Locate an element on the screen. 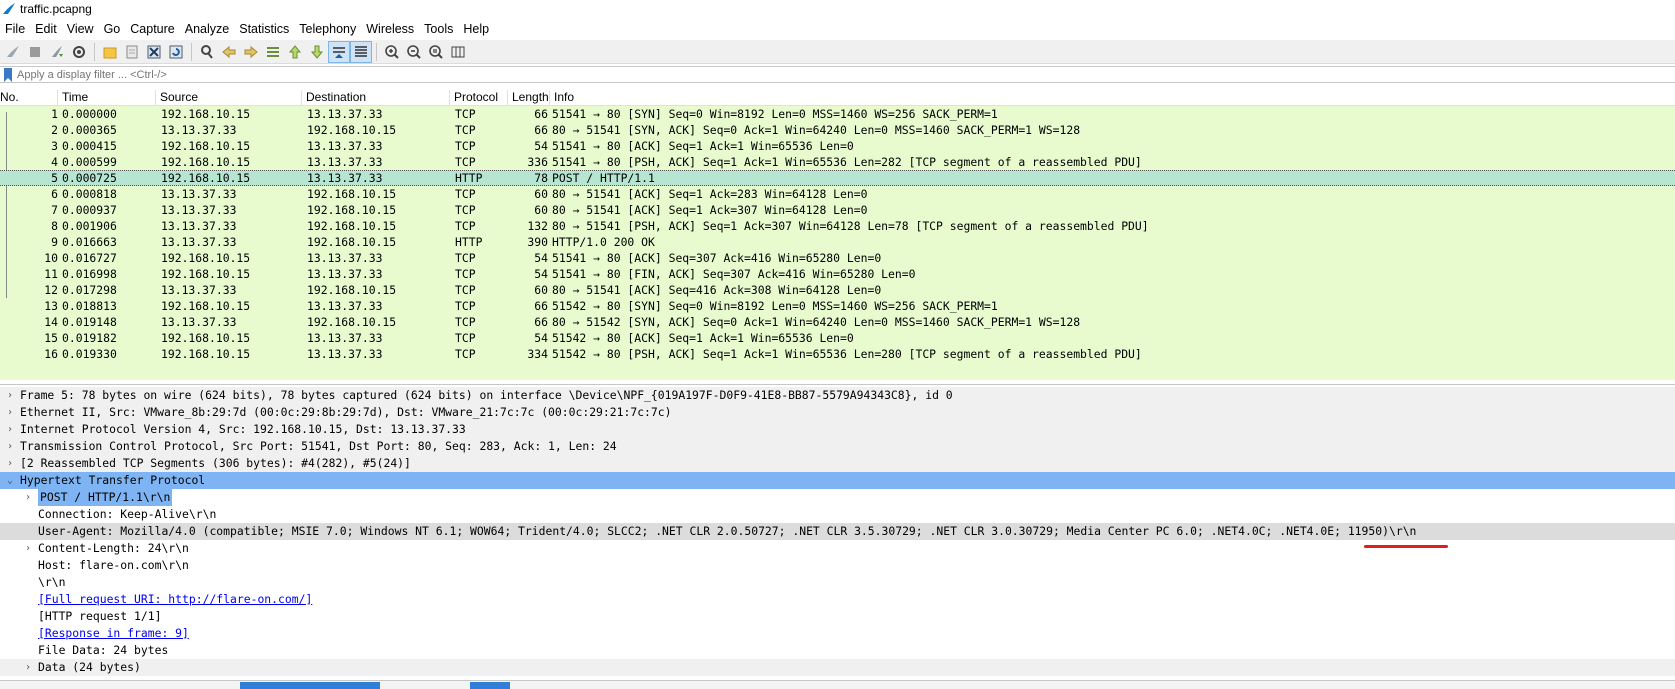 The image size is (1675, 689). detail-row: › Data (24 bytes) is located at coordinates (837, 667).